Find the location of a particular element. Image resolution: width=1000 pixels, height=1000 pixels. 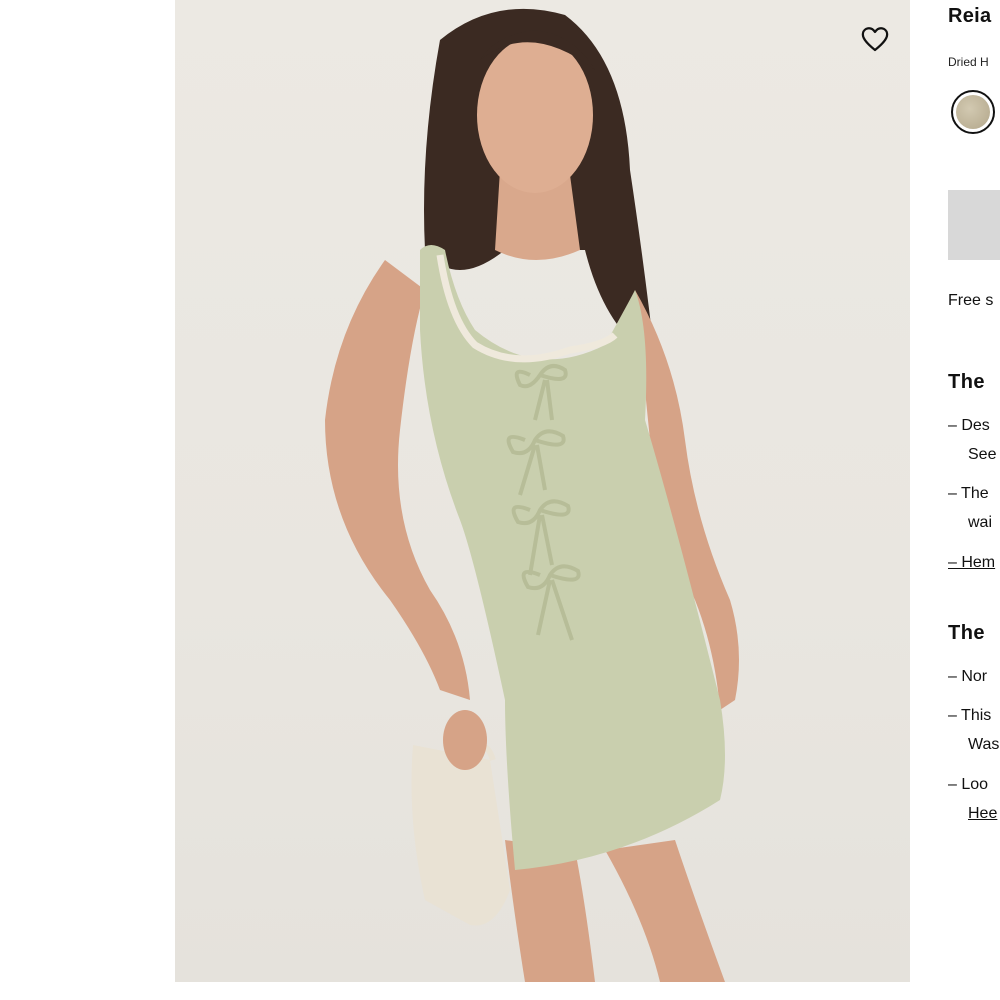

heart-icon is located at coordinates (875, 39).